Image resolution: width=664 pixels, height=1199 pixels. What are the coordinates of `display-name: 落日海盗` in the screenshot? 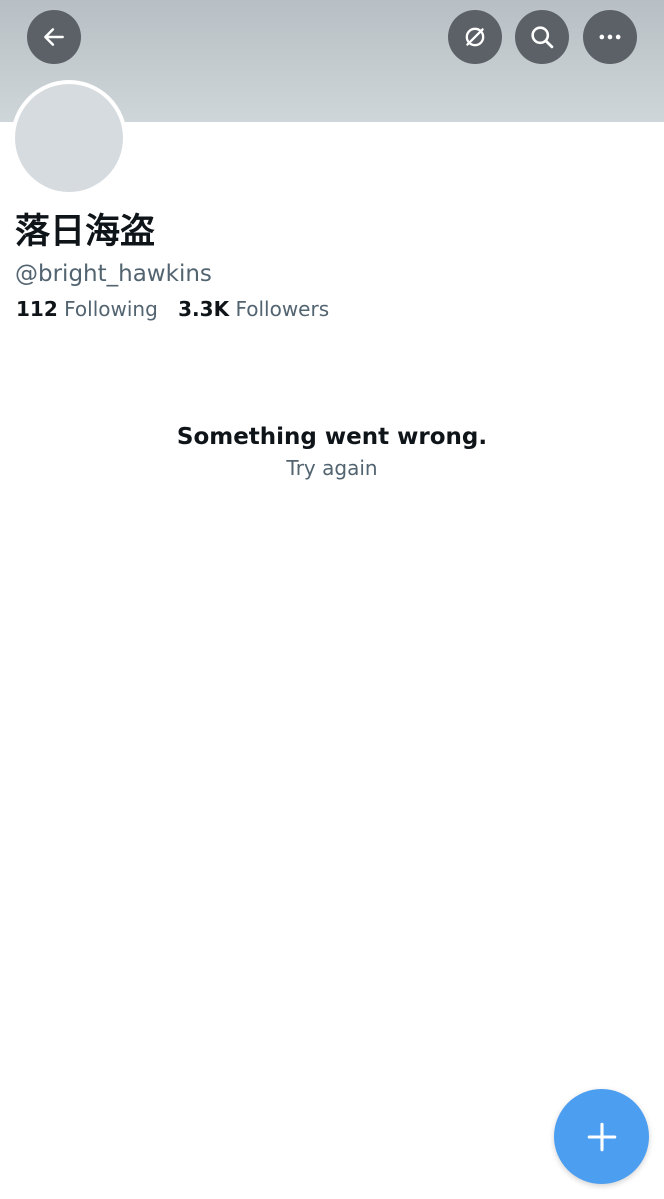 It's located at (85, 232).